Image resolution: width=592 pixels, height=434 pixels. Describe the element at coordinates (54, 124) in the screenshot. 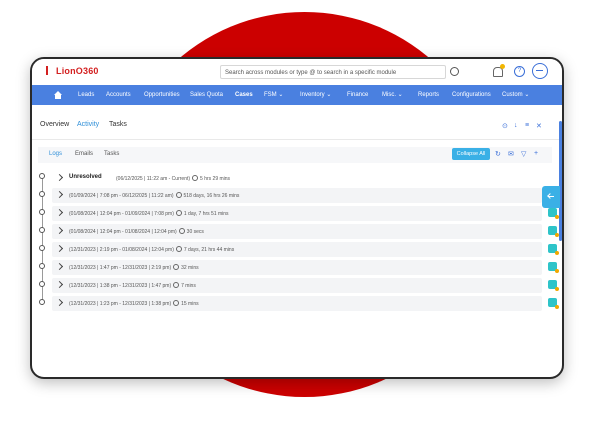

I see `tab-overview: Overview` at that location.